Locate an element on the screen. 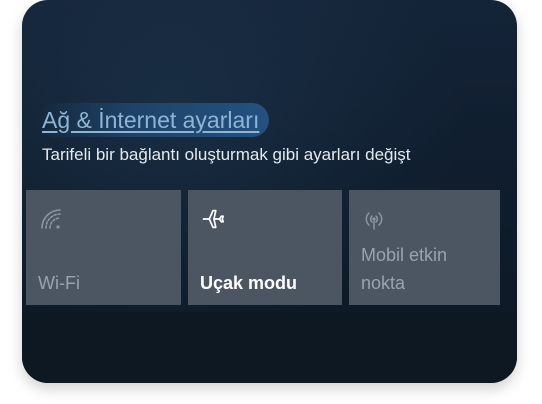 This screenshot has width=542, height=404. wifi-tile: Wi-Fi is located at coordinates (103, 247).